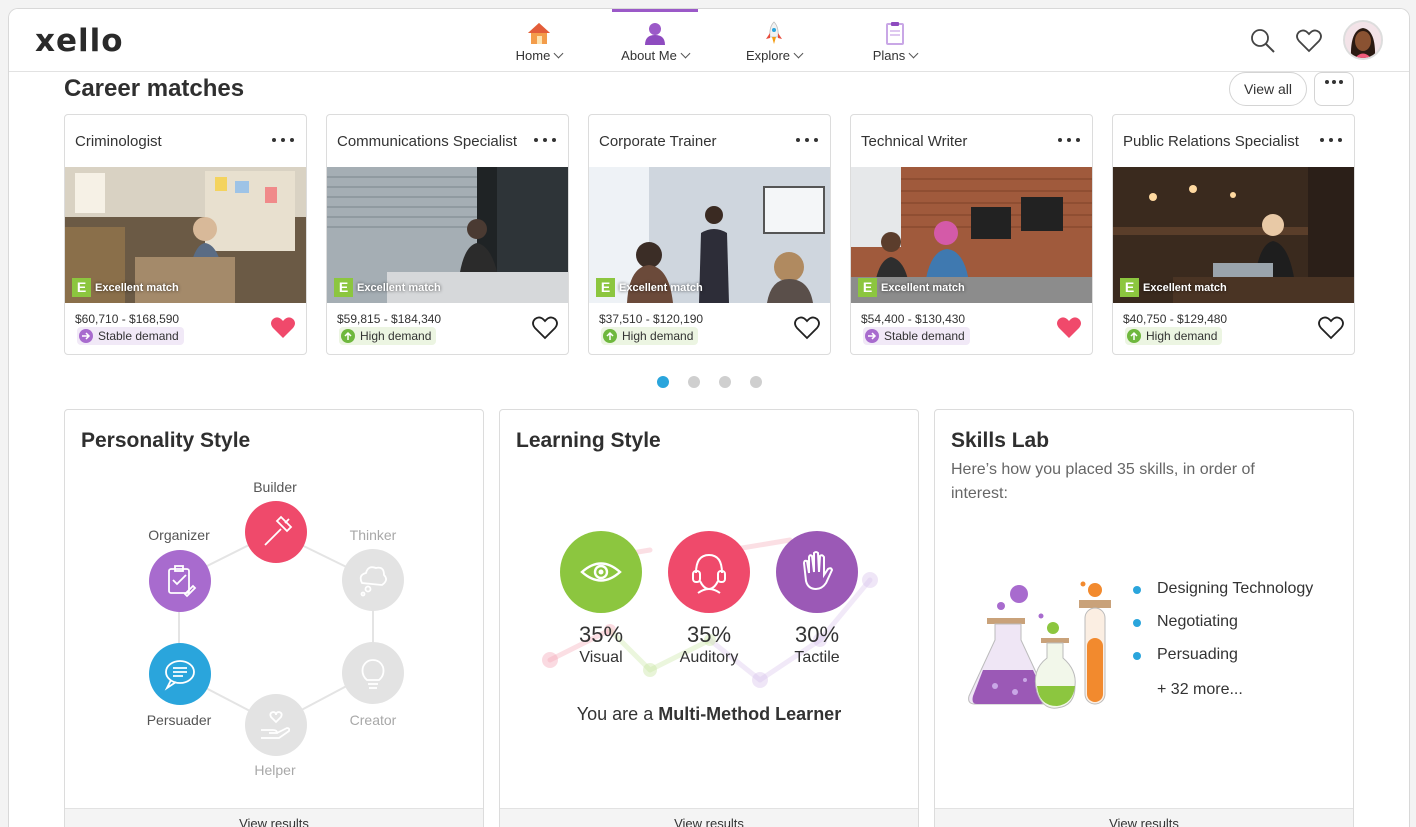  I want to click on trait-thinker, so click(373, 580).